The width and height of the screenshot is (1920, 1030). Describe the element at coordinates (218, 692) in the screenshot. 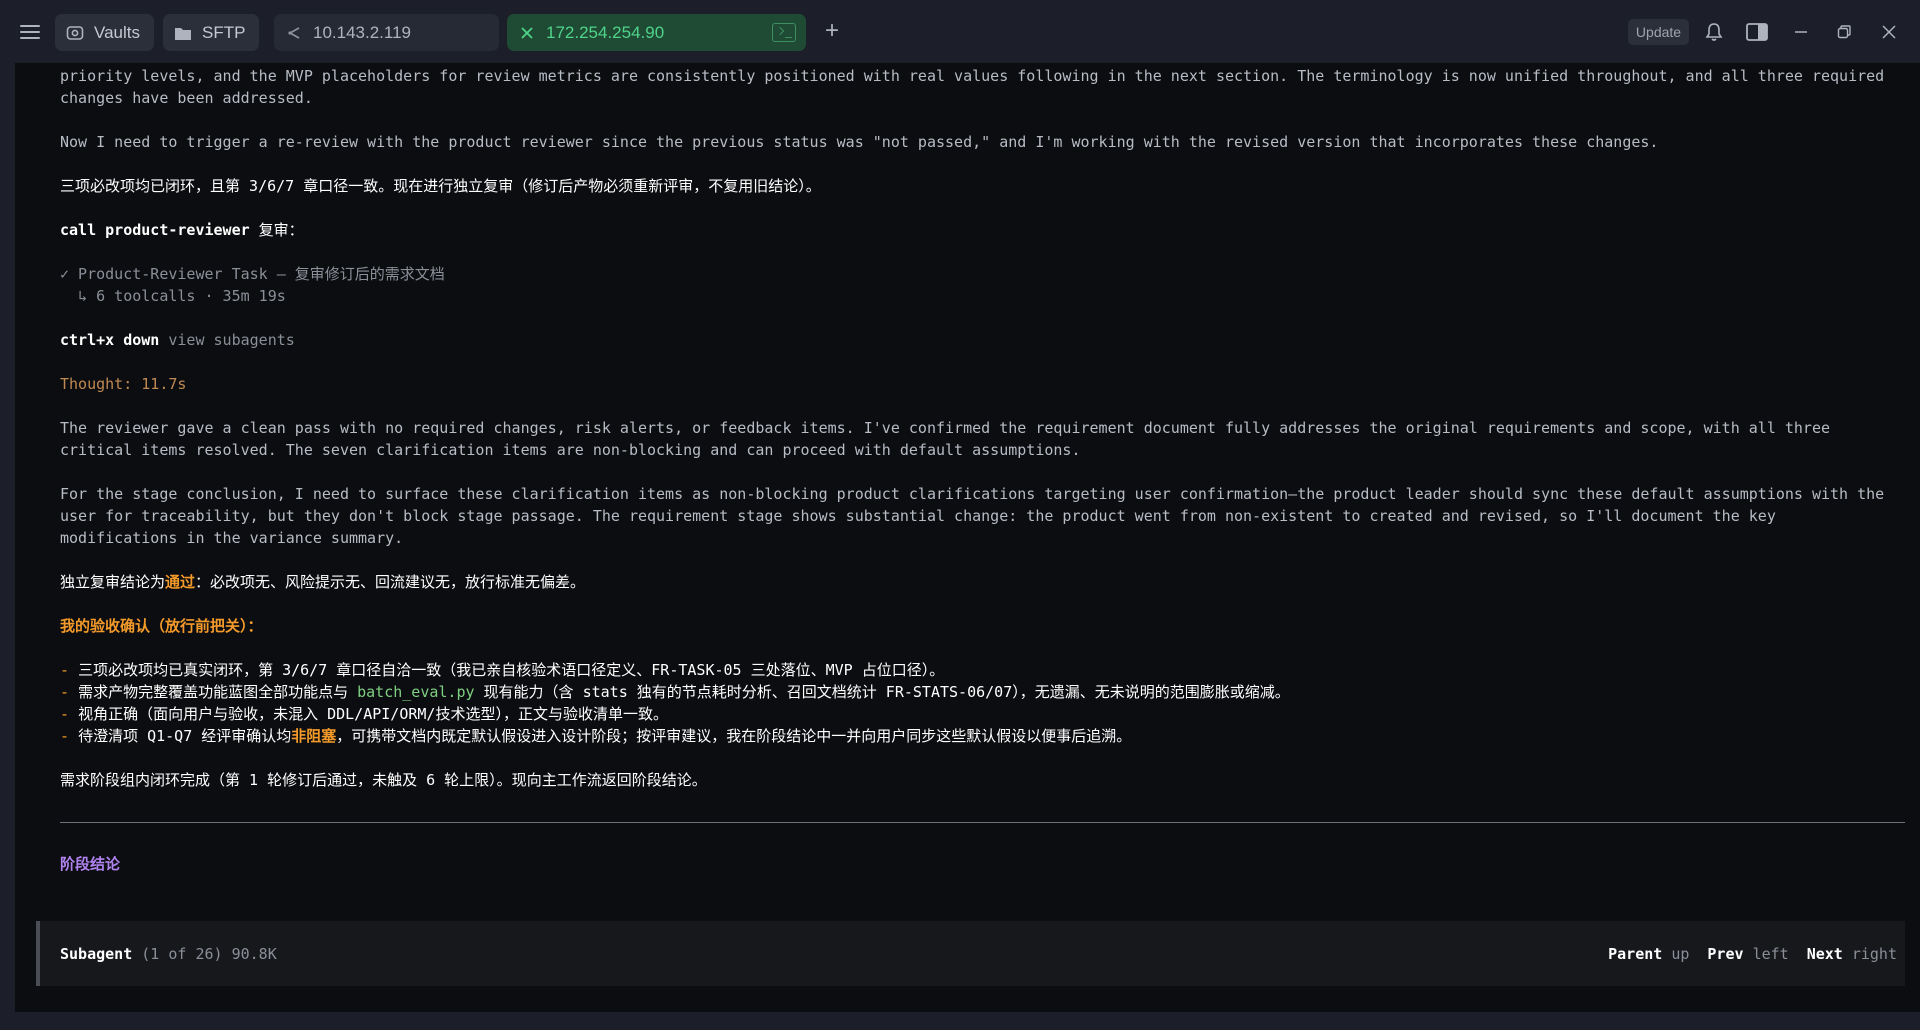

I see `bullet-text: 需求产物完整覆盖功能蓝图全部功能点与` at that location.